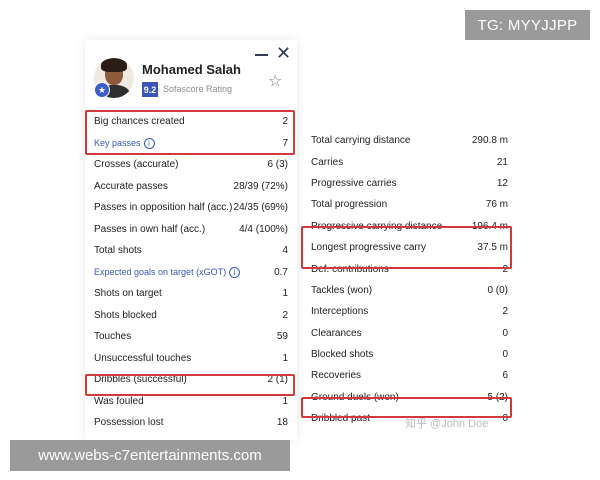 The image size is (600, 480). I want to click on stat-row: Dribbles (successful) 2 (1), so click(191, 380).